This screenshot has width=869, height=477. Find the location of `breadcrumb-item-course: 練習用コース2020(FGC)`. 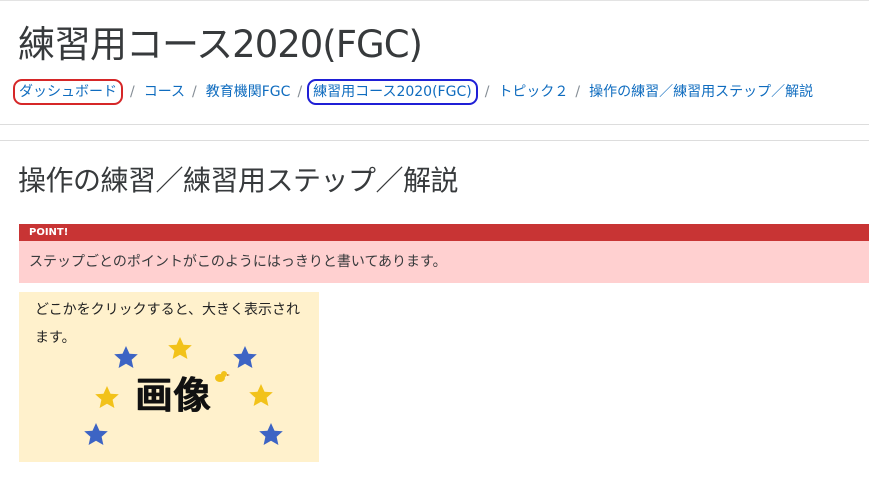

breadcrumb-item-course: 練習用コース2020(FGC) is located at coordinates (392, 92).